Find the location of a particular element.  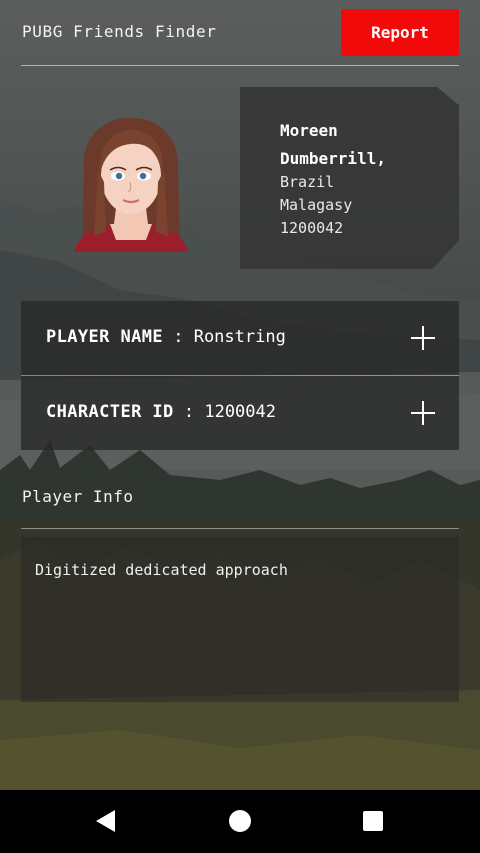

app-header: PUBG Friends Finder Report is located at coordinates (240, 33).